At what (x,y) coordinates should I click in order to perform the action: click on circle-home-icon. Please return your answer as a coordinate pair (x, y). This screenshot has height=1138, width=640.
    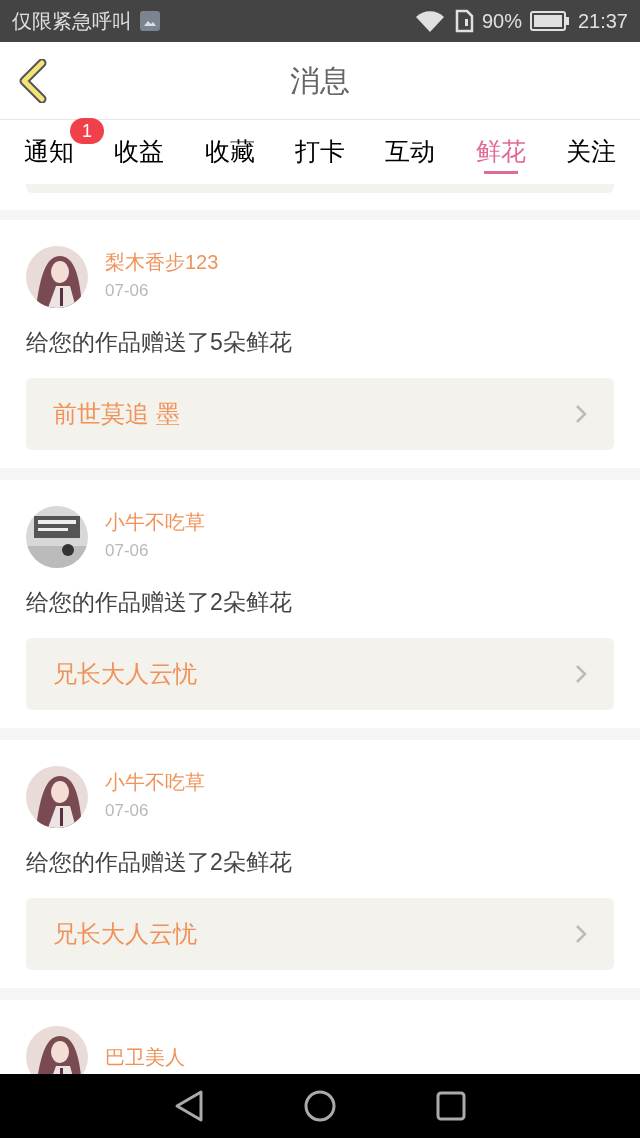
    Looking at the image, I should click on (320, 1106).